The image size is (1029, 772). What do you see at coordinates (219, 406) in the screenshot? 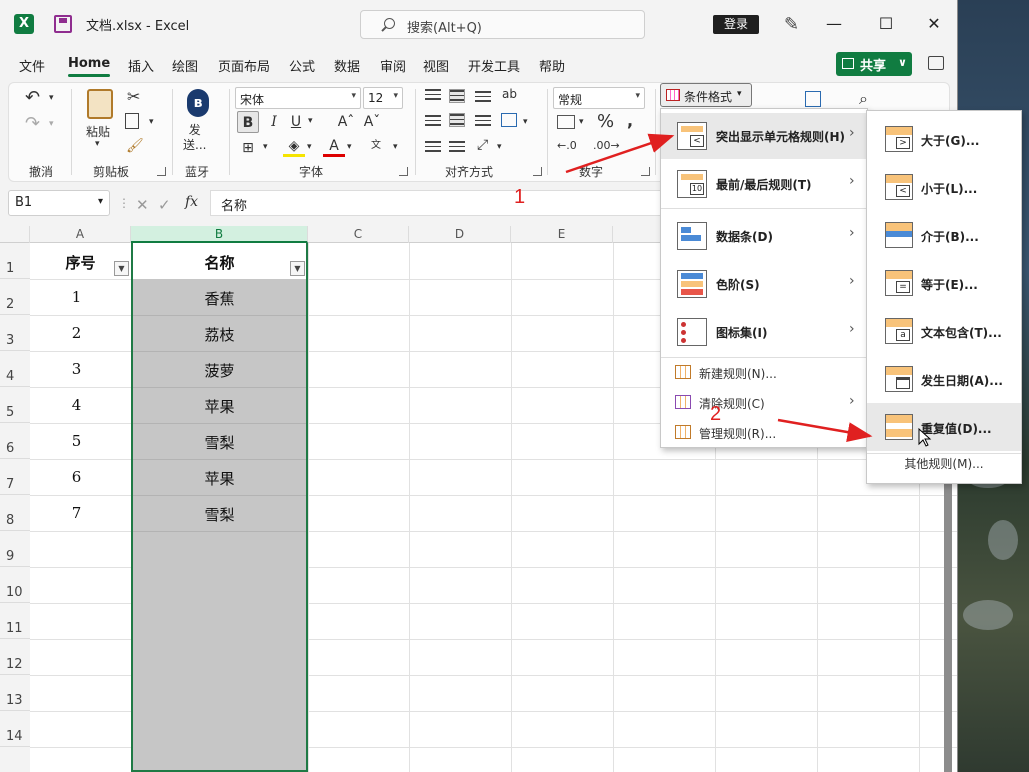
I see `cell-name: 苹果` at bounding box center [219, 406].